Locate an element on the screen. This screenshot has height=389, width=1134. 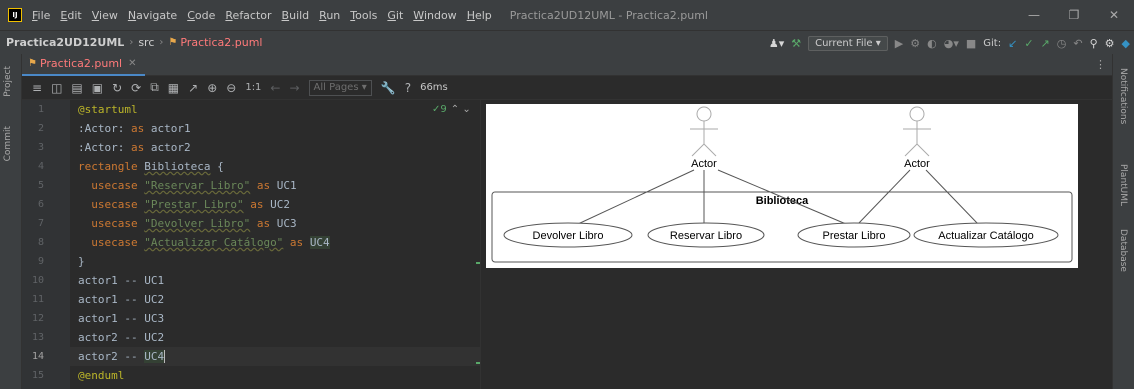
menu-file: File is located at coordinates (41, 15).